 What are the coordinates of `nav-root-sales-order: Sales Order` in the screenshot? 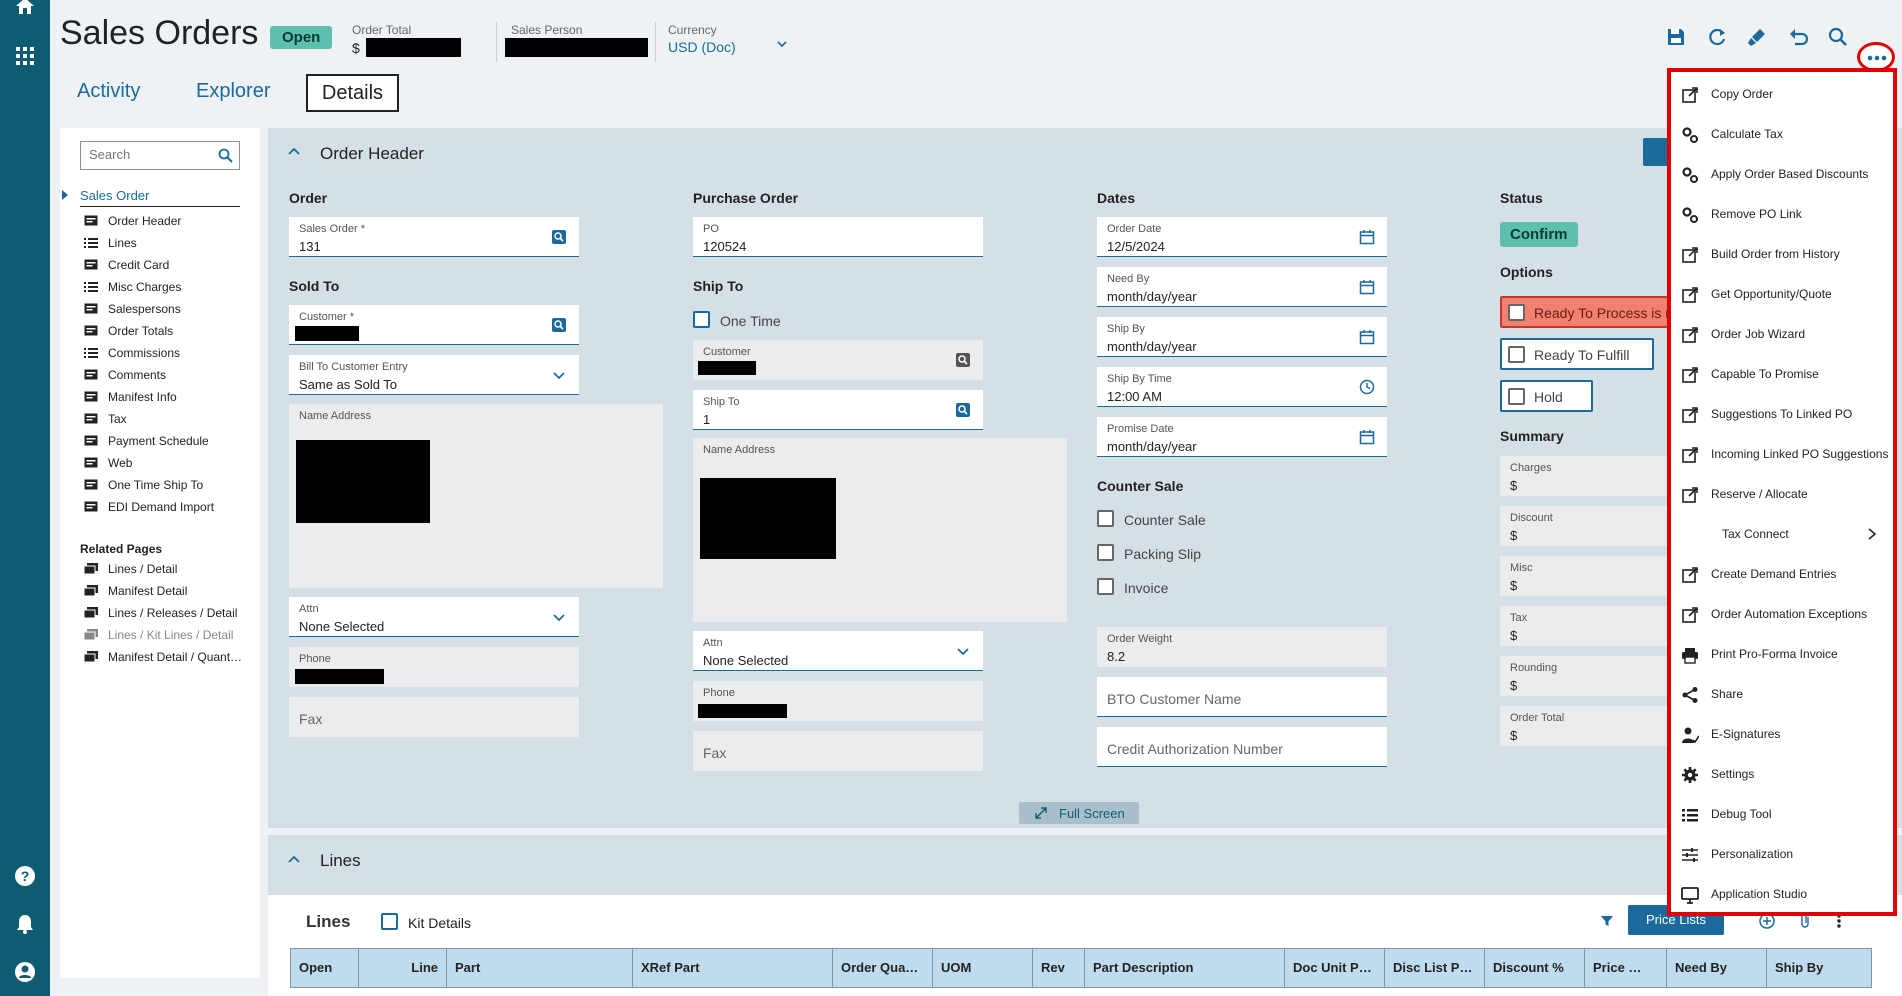 It's located at (114, 195).